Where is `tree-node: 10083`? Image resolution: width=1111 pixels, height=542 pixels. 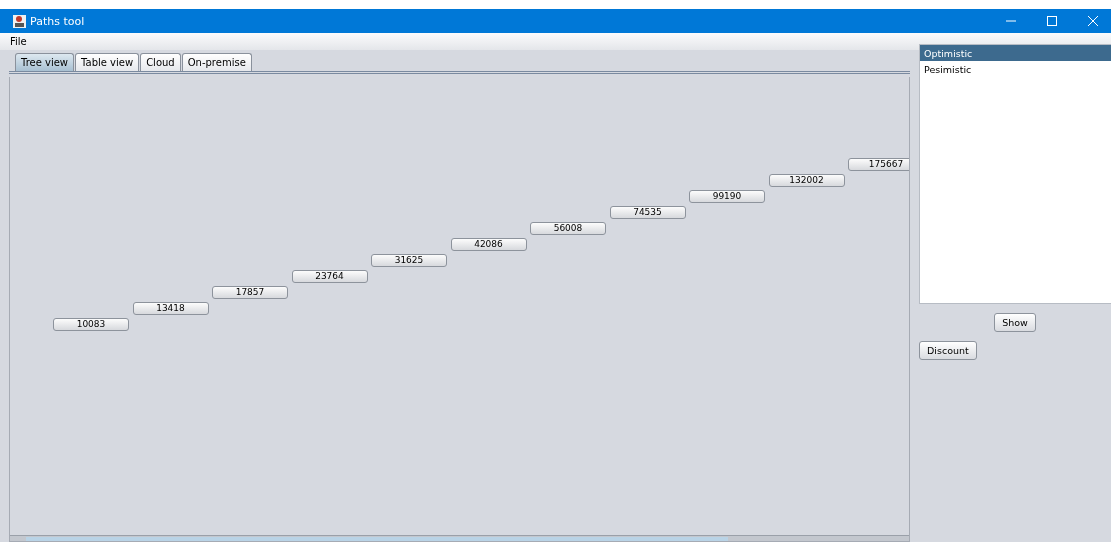
tree-node: 10083 is located at coordinates (91, 324).